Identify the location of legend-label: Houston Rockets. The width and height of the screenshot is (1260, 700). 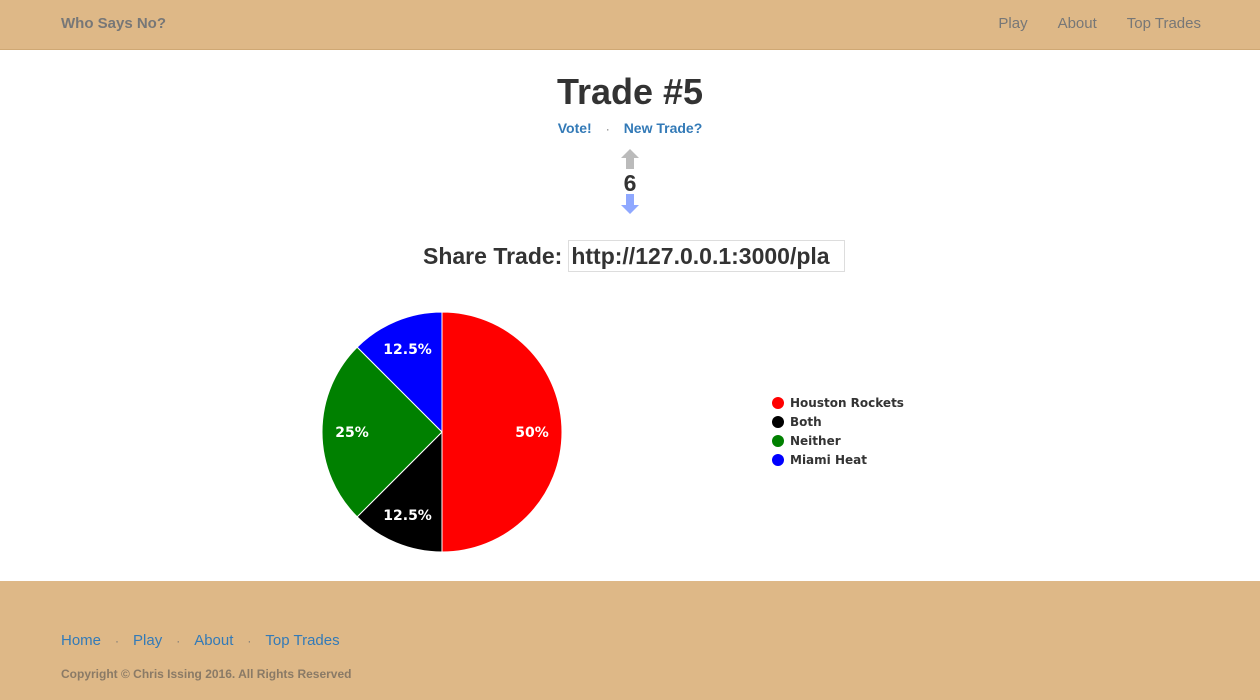
(847, 402).